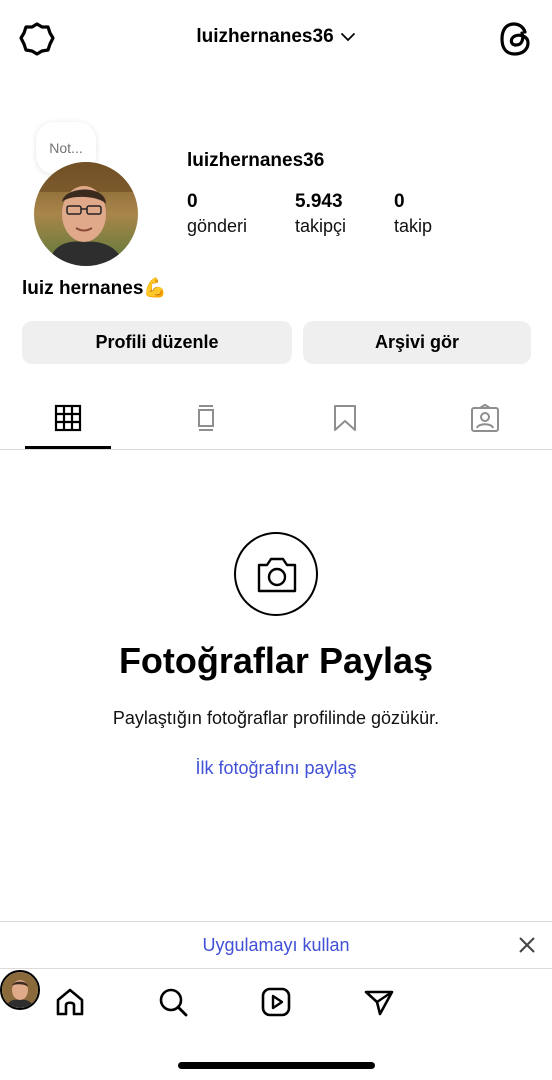  Describe the element at coordinates (217, 214) in the screenshot. I see `posts-stat: 0 gönderi` at that location.